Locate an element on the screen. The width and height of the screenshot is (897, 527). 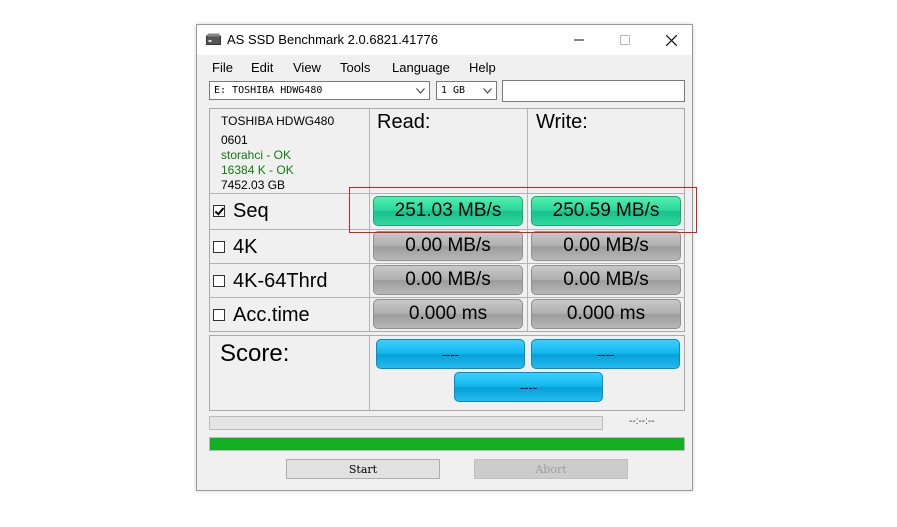
drive-alignment-status: 16384 K - OK is located at coordinates (257, 170).